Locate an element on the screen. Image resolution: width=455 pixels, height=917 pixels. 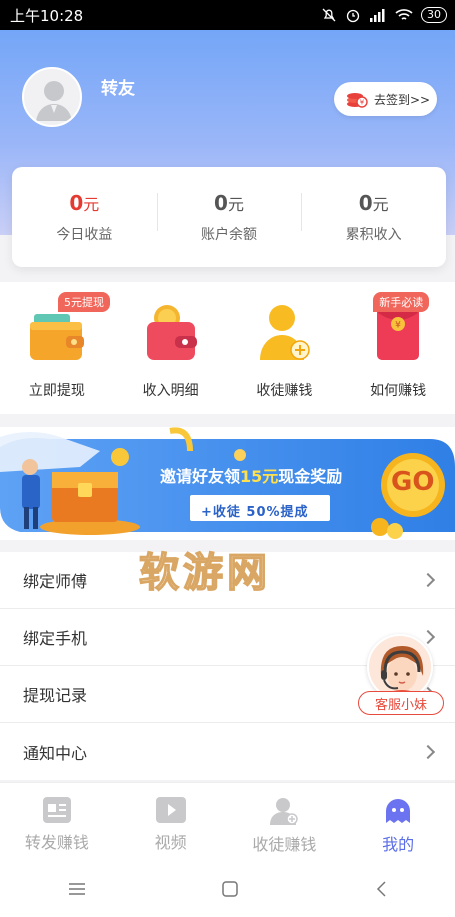
ghost-mascot-icon is located at coordinates (398, 811).